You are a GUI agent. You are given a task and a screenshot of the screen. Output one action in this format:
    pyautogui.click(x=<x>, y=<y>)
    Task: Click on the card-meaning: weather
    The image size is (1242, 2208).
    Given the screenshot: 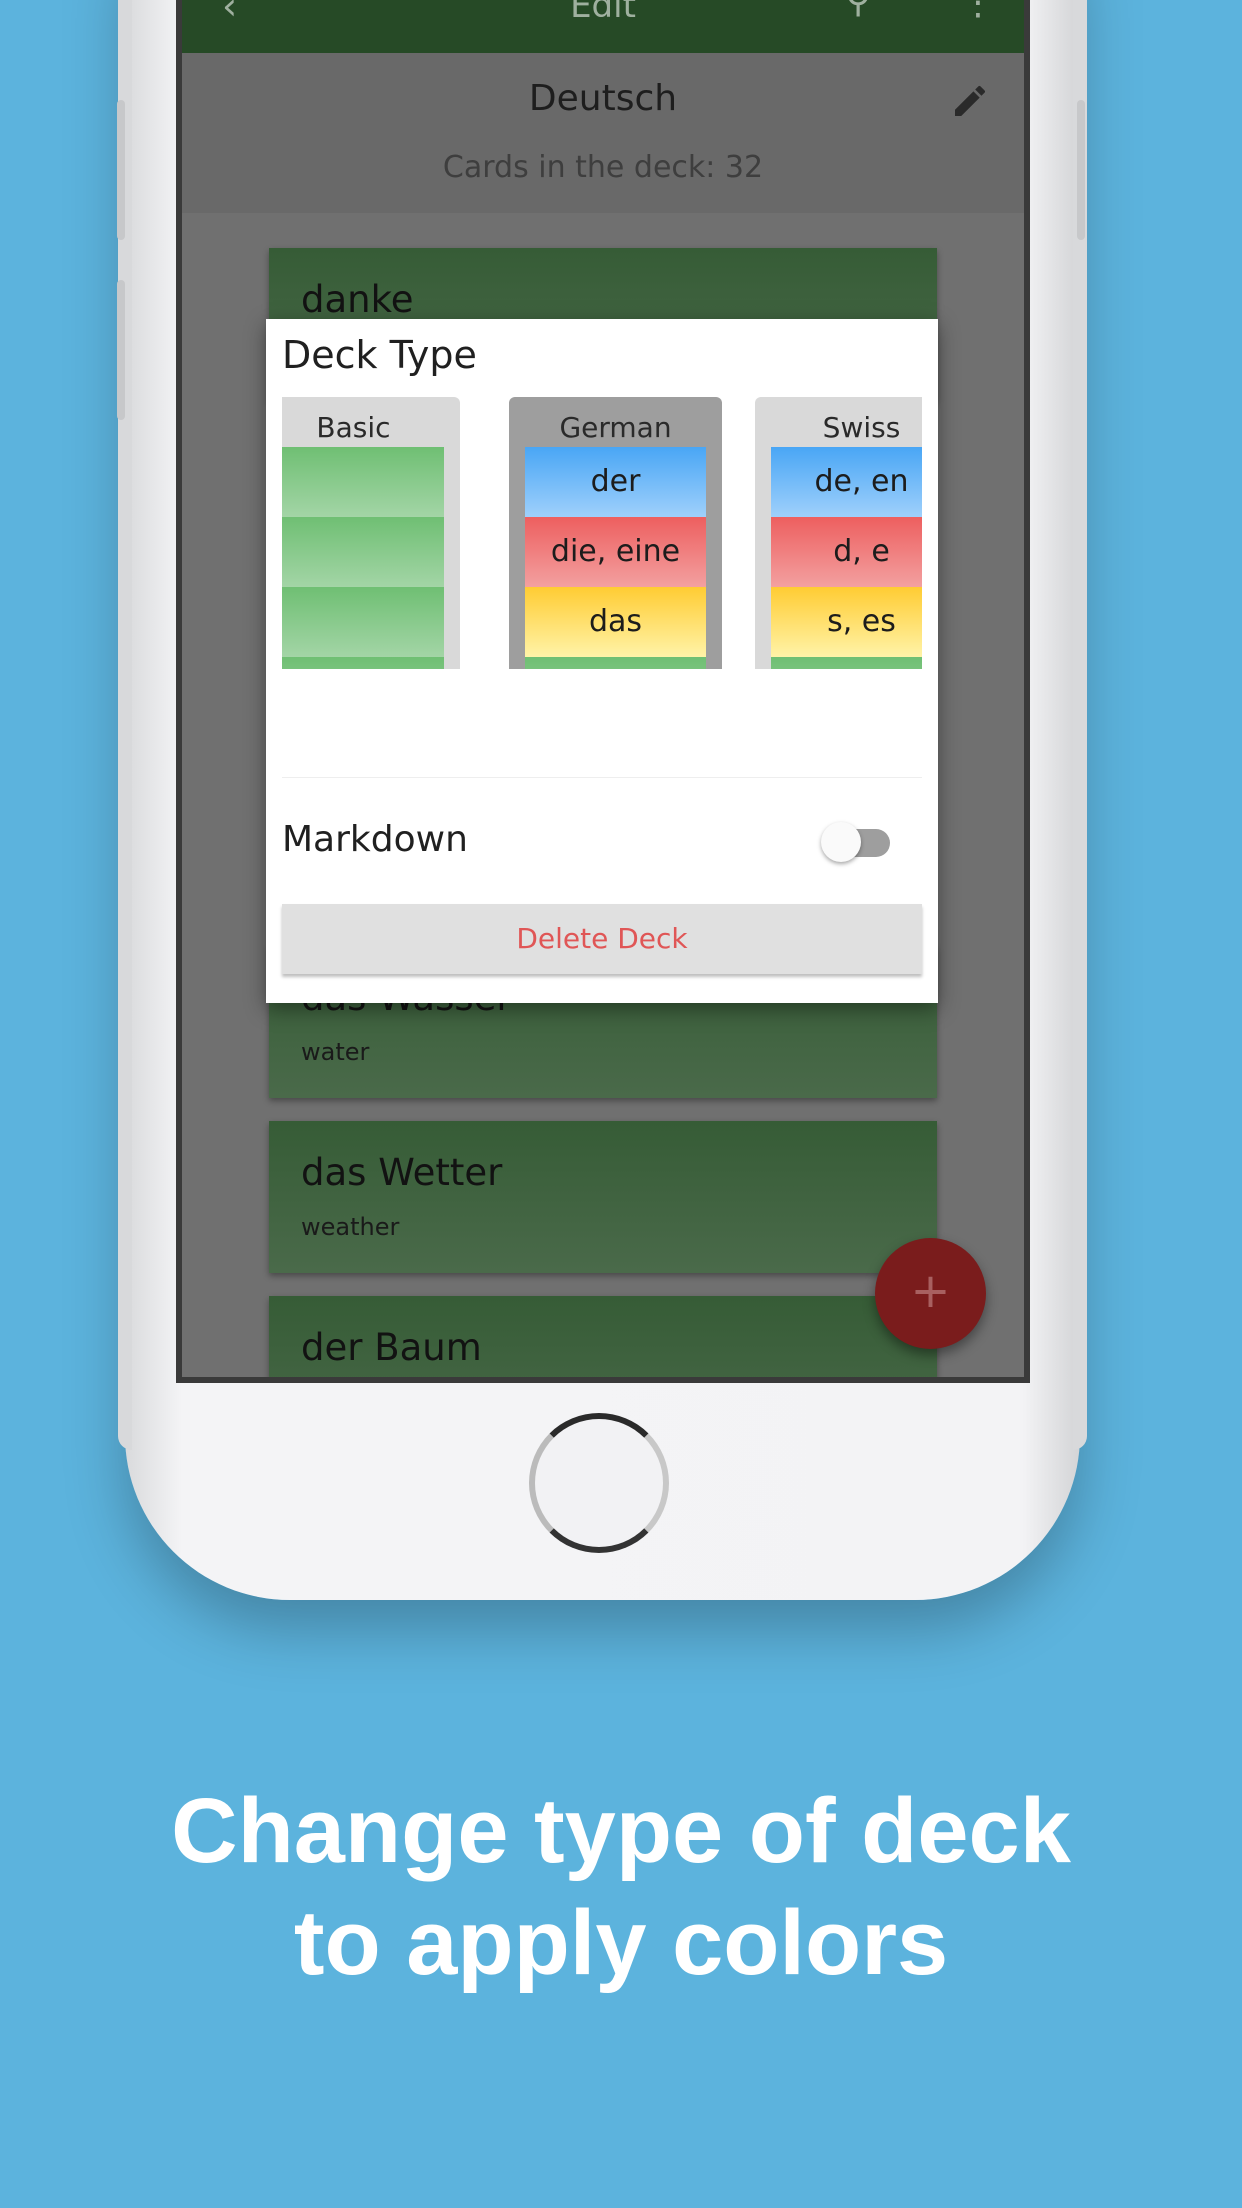 What is the action you would take?
    pyautogui.click(x=350, y=1227)
    